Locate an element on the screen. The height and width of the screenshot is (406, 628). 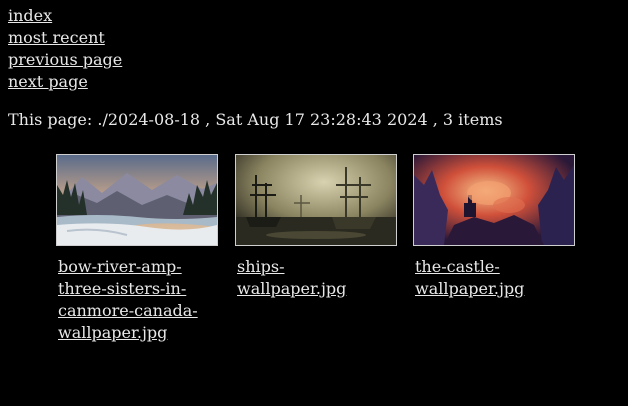
mountain-river-thumbnail-image is located at coordinates (137, 200).